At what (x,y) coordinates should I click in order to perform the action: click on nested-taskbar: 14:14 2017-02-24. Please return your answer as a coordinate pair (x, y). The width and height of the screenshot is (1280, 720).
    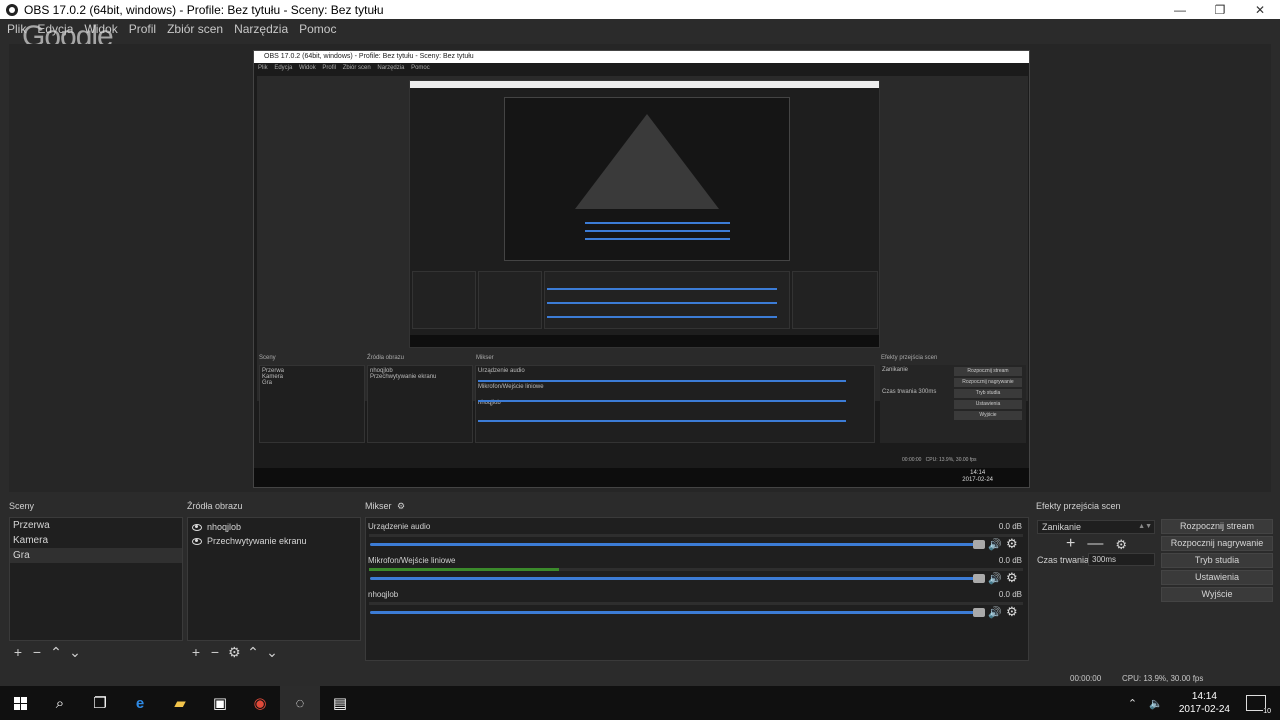
    Looking at the image, I should click on (641, 477).